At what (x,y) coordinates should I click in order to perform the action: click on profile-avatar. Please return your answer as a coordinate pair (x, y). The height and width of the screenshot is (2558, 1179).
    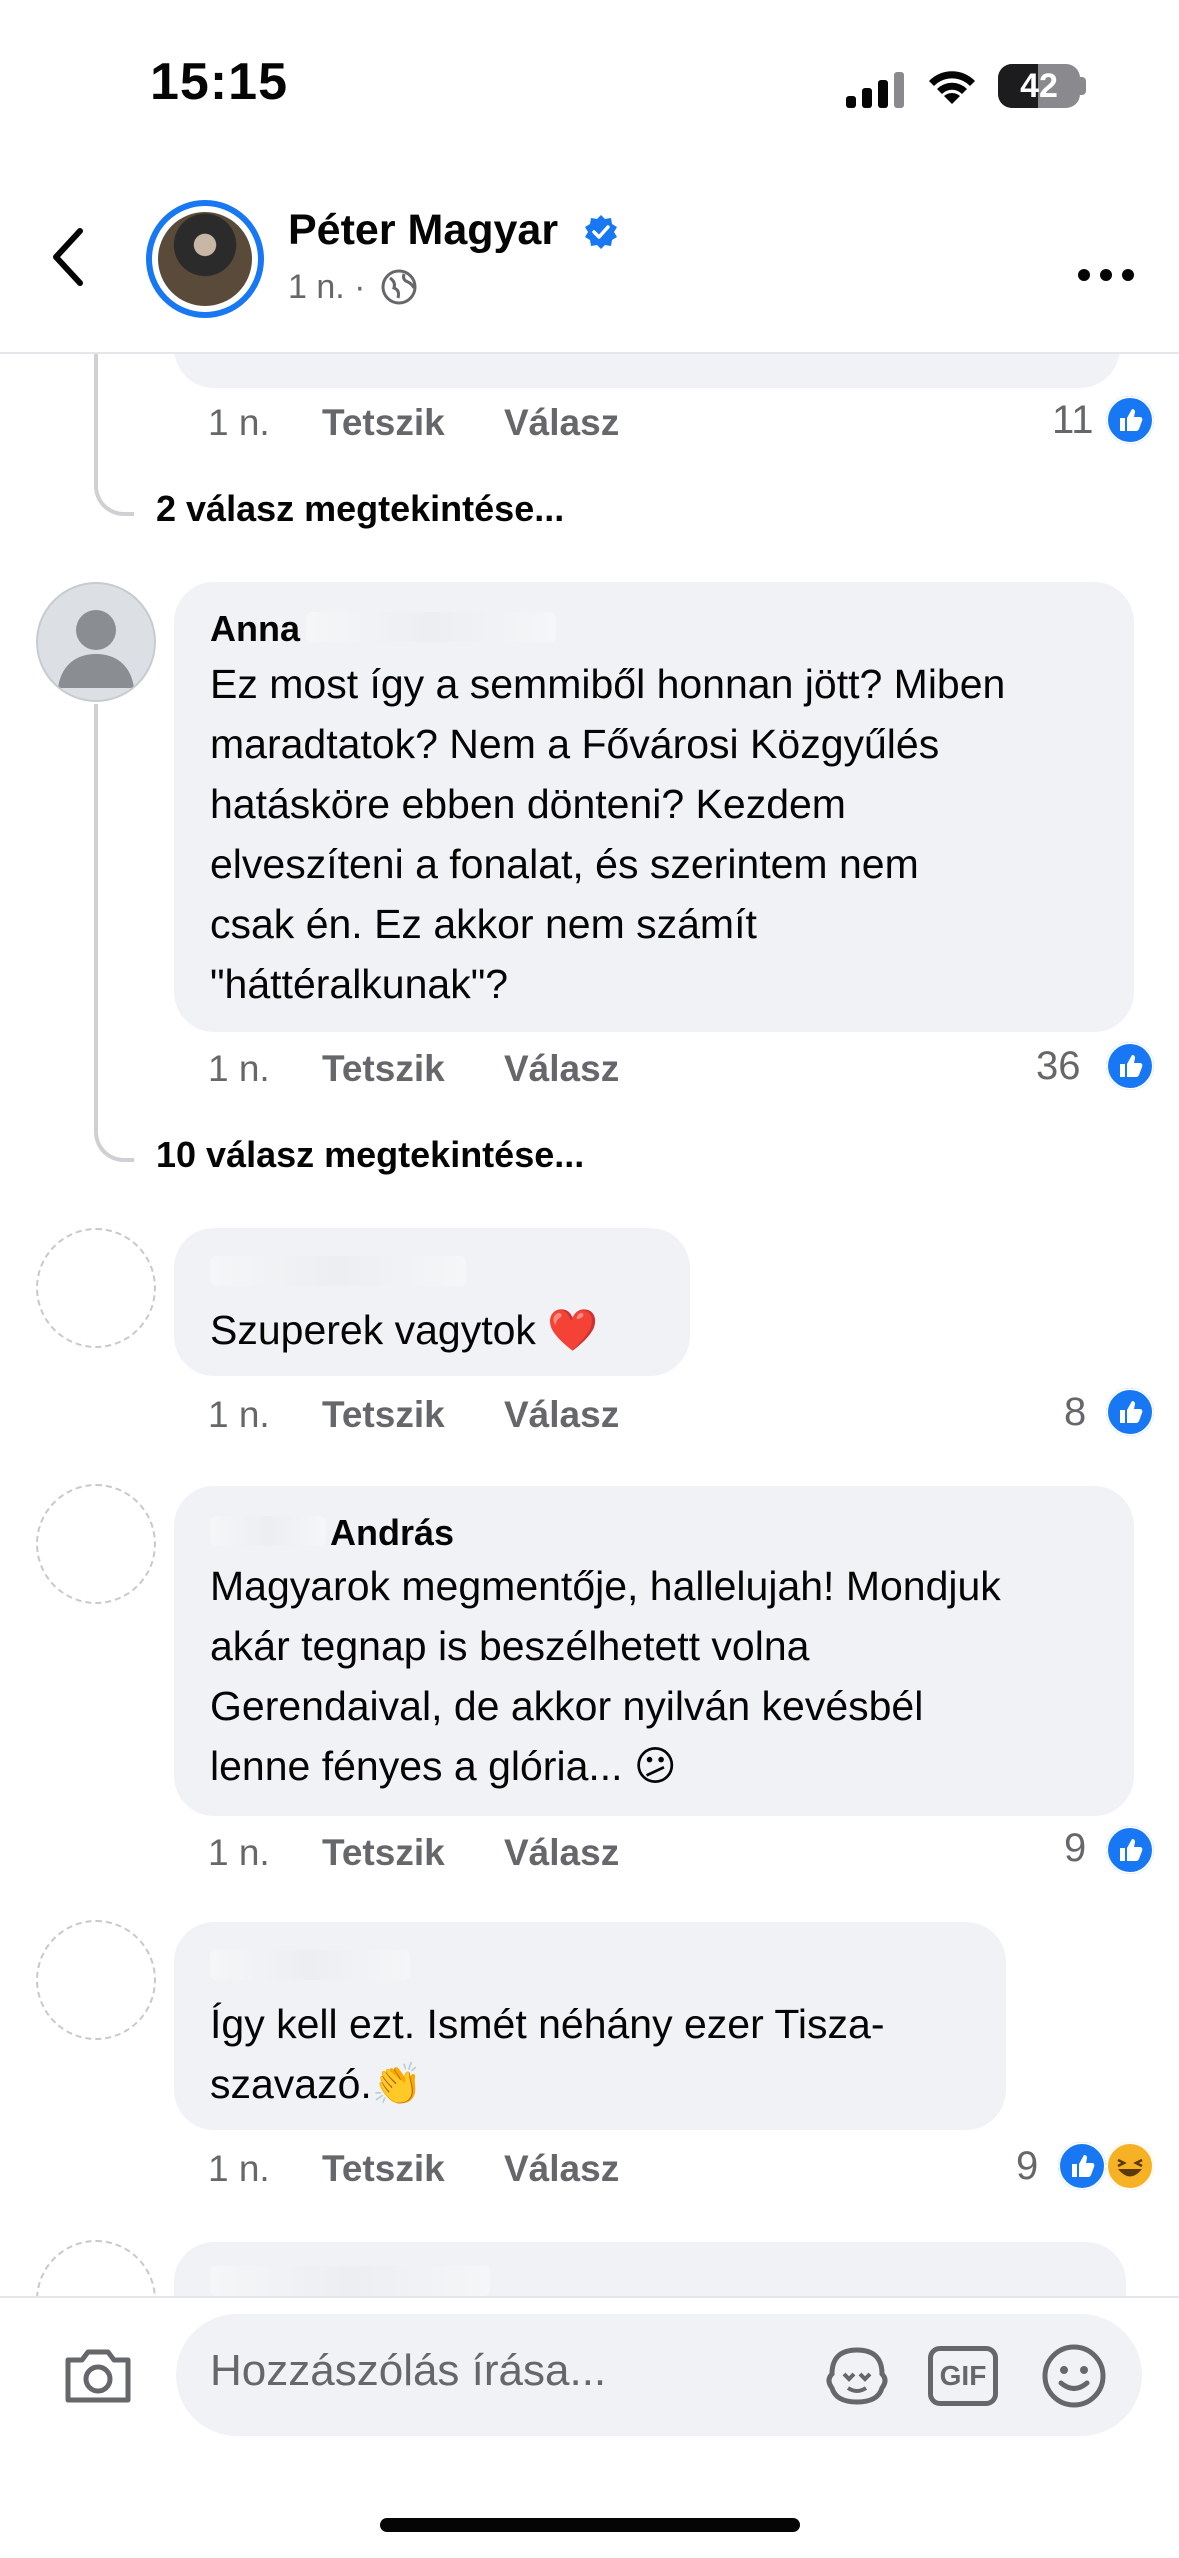
    Looking at the image, I should click on (205, 259).